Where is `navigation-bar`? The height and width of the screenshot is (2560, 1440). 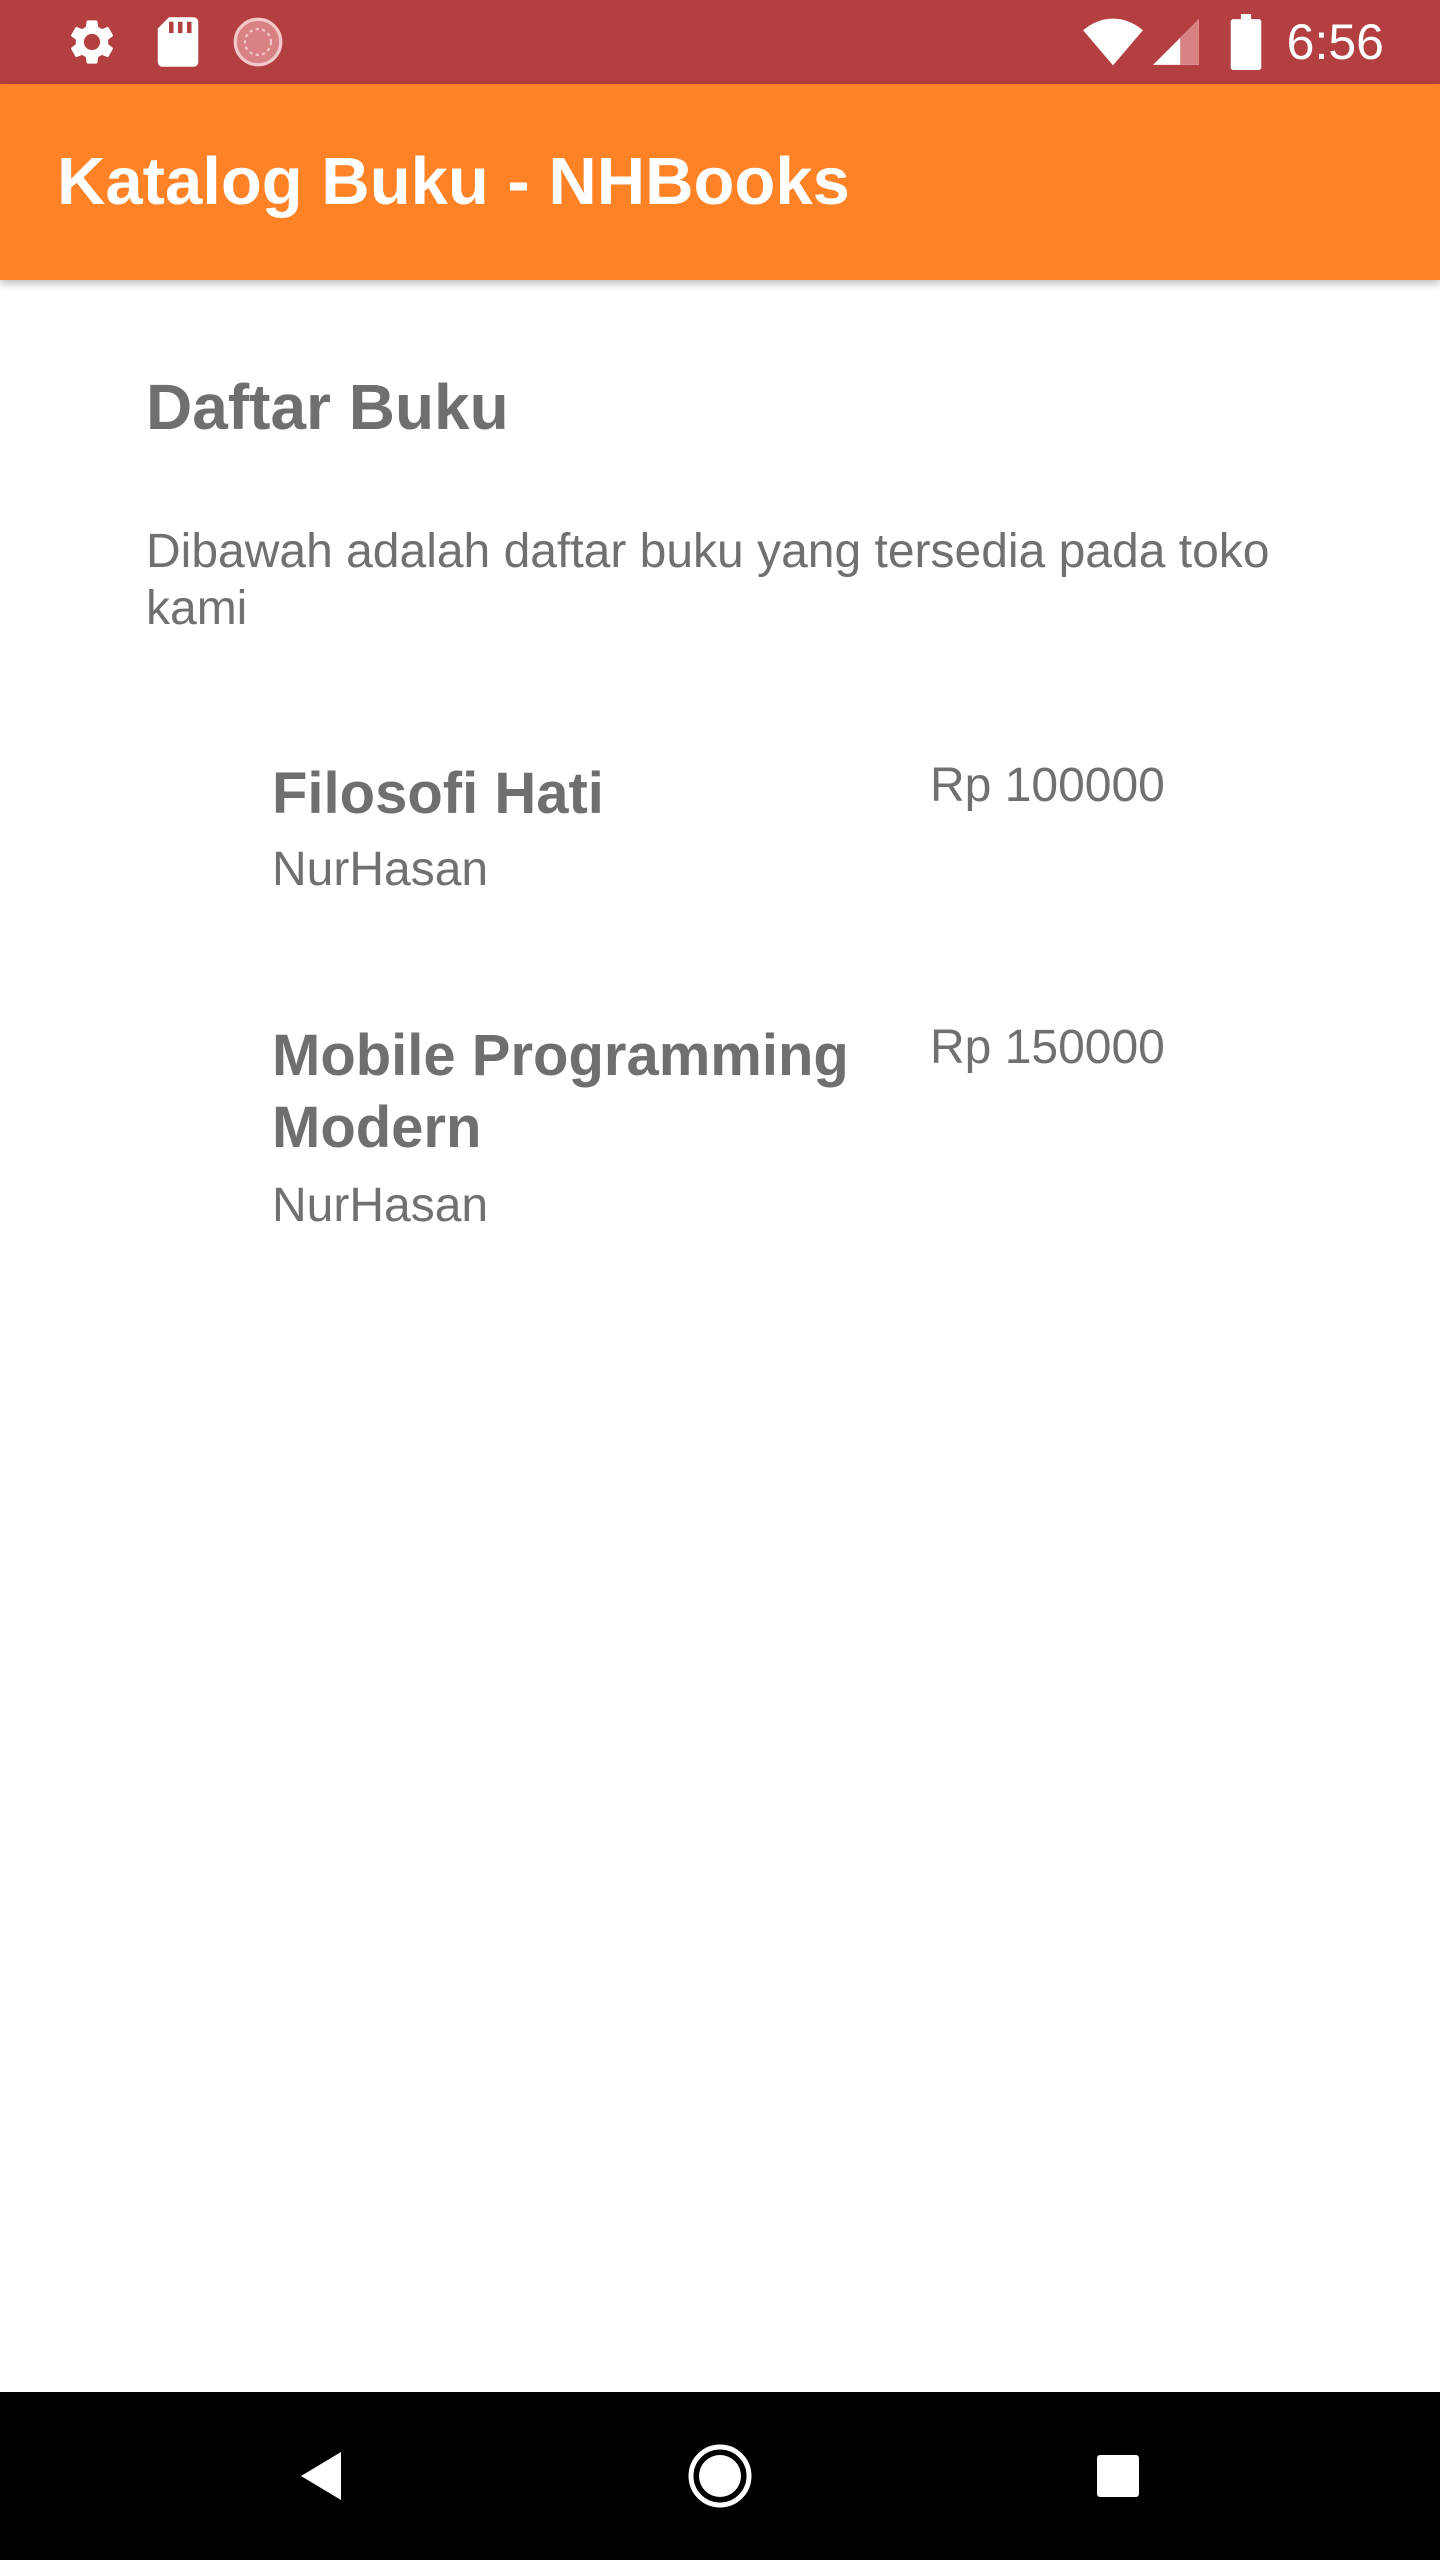 navigation-bar is located at coordinates (720, 2476).